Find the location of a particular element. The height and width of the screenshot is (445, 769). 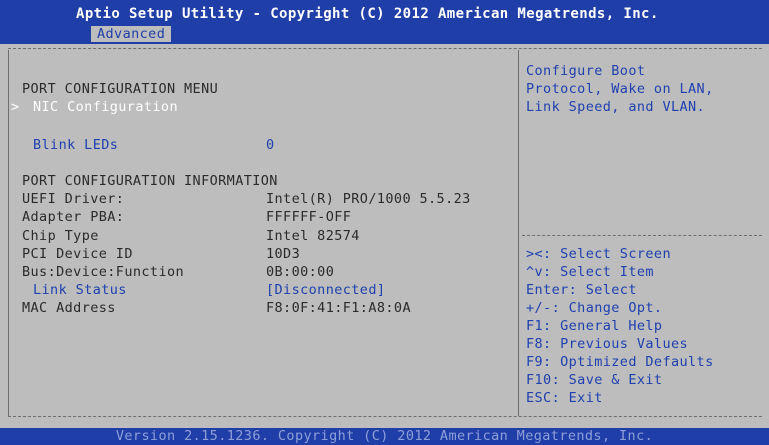

pci-device-id-value: 10D3 is located at coordinates (283, 254).